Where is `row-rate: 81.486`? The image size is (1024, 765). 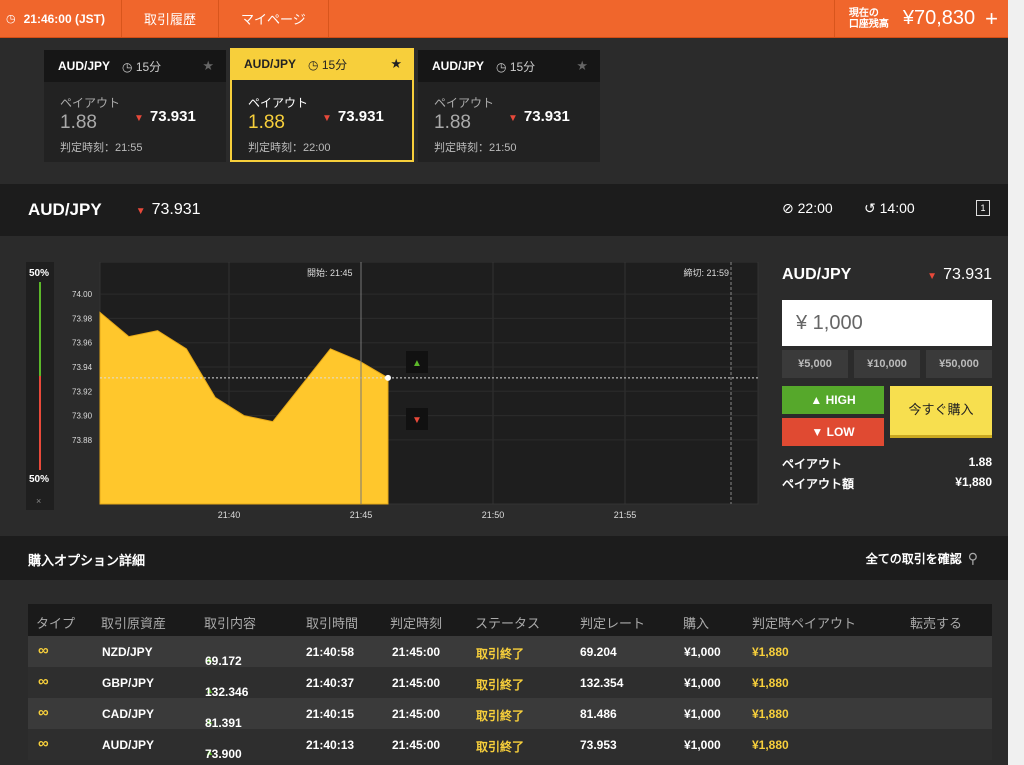
row-rate: 81.486 is located at coordinates (598, 714).